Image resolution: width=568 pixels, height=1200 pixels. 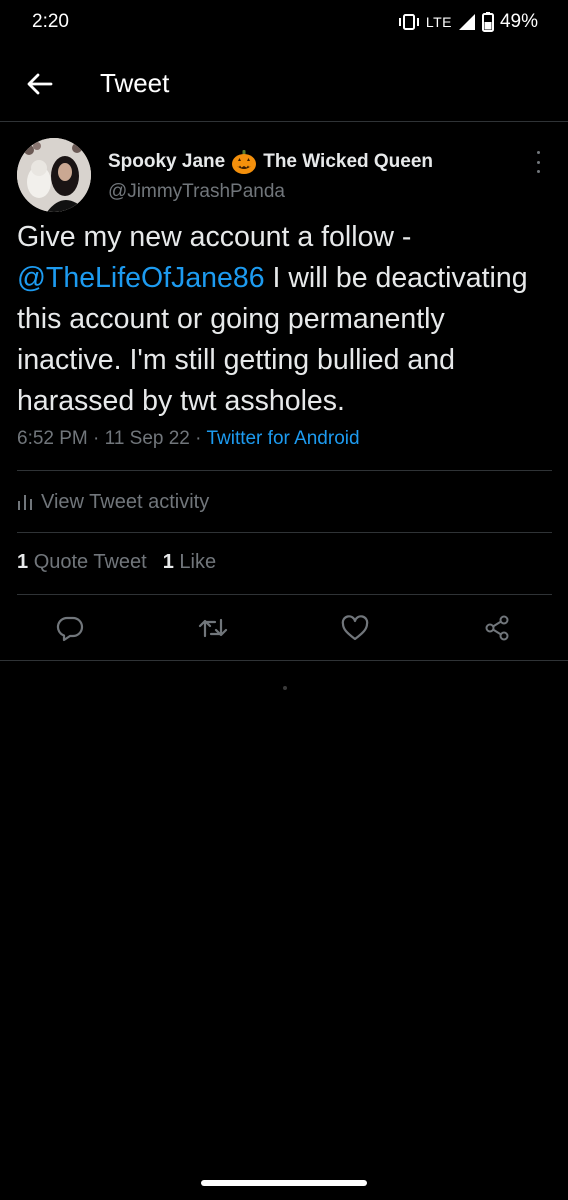 I want to click on likes-stat: 1 Like, so click(x=189, y=562).